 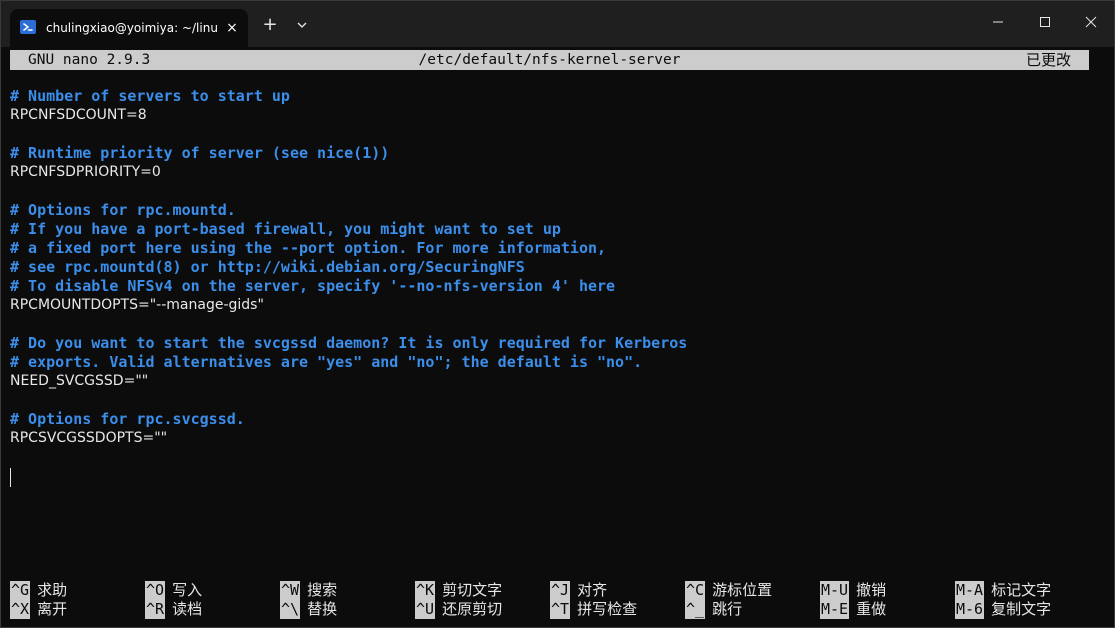 What do you see at coordinates (79, 381) in the screenshot?
I see `code-line: NEED_SVCGSSD=""` at bounding box center [79, 381].